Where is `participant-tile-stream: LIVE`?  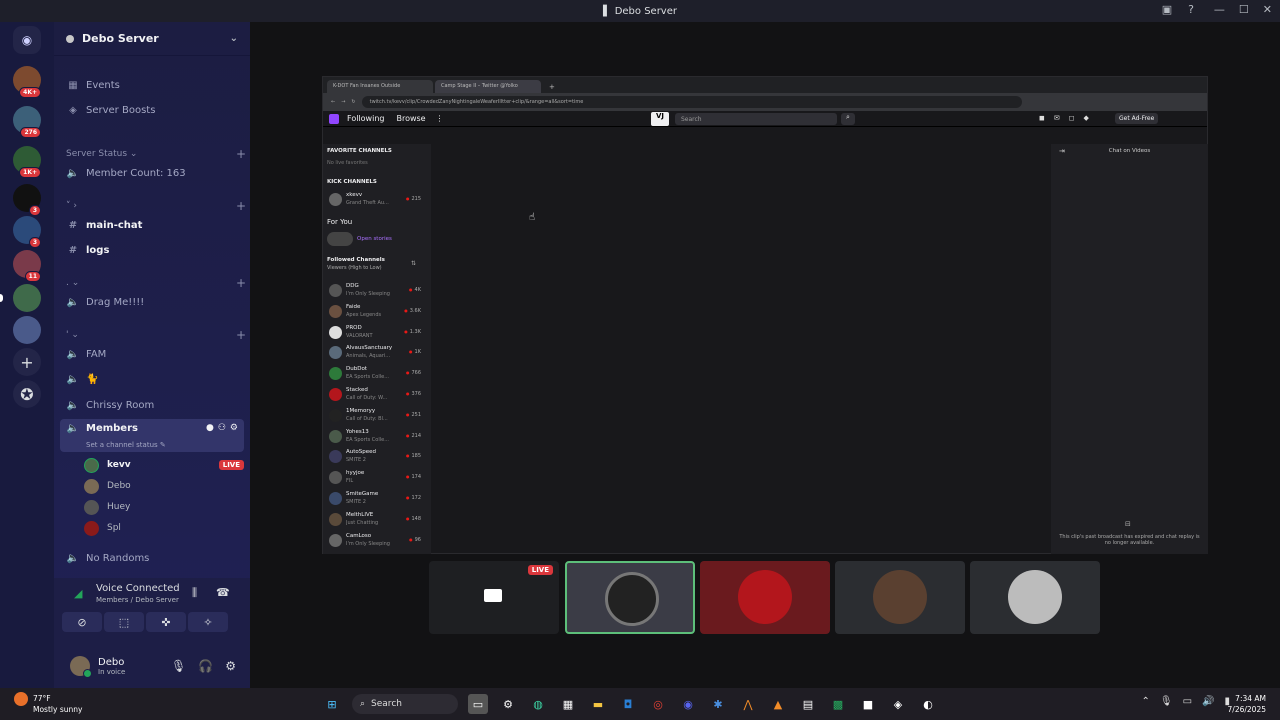
participant-tile-stream: LIVE is located at coordinates (494, 597).